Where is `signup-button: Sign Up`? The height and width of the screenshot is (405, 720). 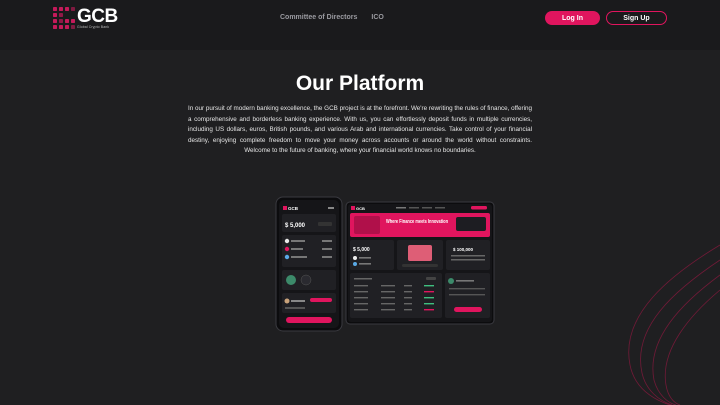
signup-button: Sign Up is located at coordinates (636, 18).